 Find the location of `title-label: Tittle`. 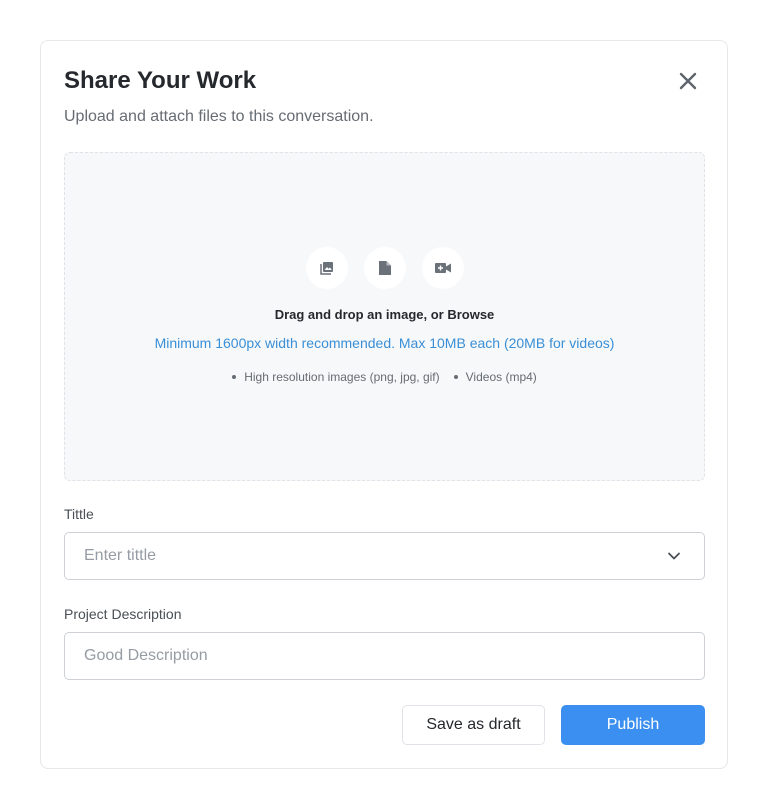

title-label: Tittle is located at coordinates (79, 514).